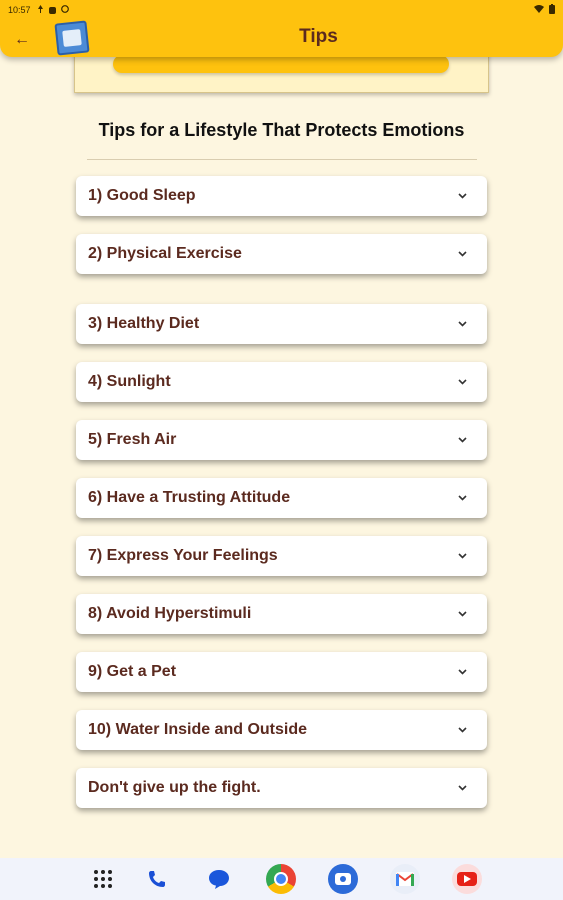 Image resolution: width=563 pixels, height=900 pixels. I want to click on tip-item: 8) Avoid Hyperstimuli, so click(281, 614).